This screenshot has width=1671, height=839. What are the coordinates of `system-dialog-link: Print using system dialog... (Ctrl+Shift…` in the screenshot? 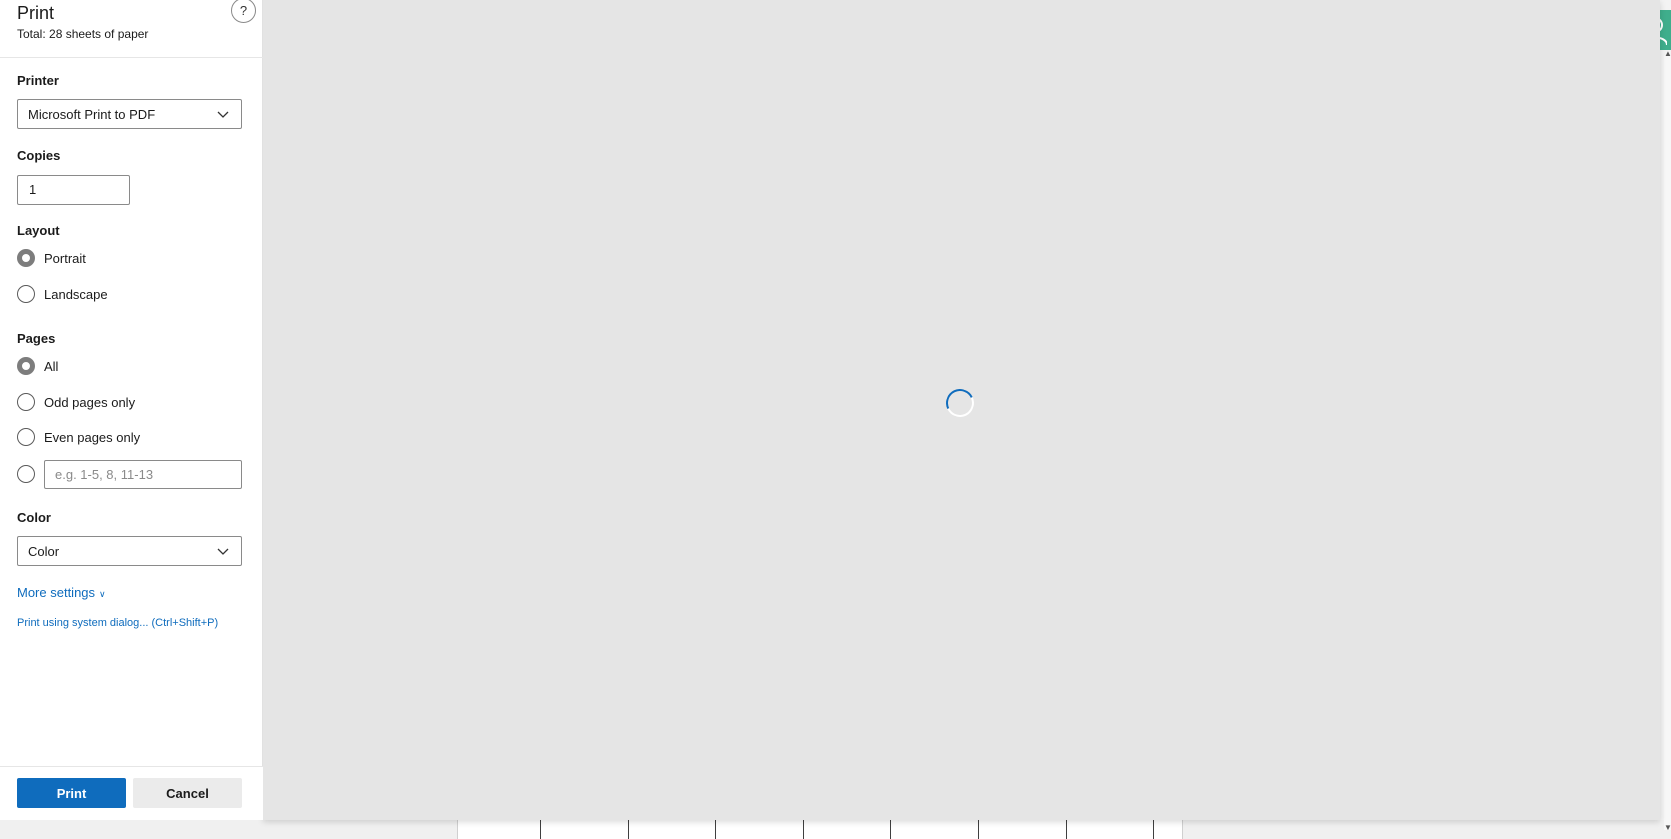 It's located at (117, 623).